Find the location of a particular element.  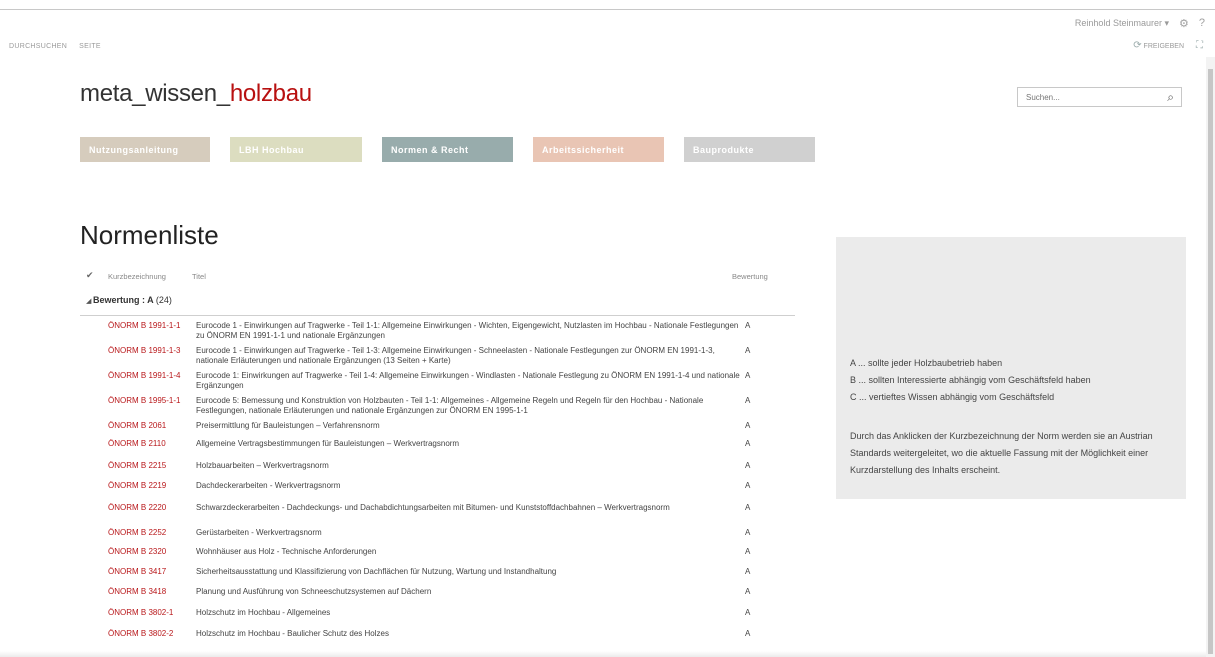

norm-link: ÖNORM B 3418 is located at coordinates (149, 592).